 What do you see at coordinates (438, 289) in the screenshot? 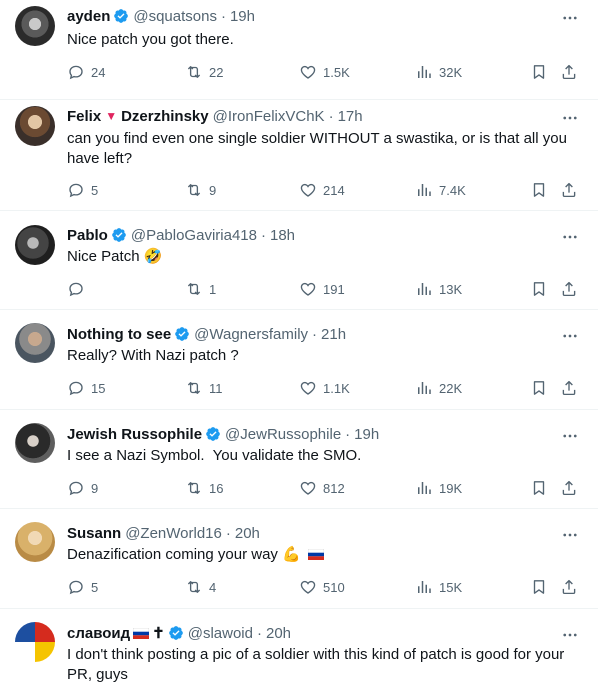
I see `views-button: 13K` at bounding box center [438, 289].